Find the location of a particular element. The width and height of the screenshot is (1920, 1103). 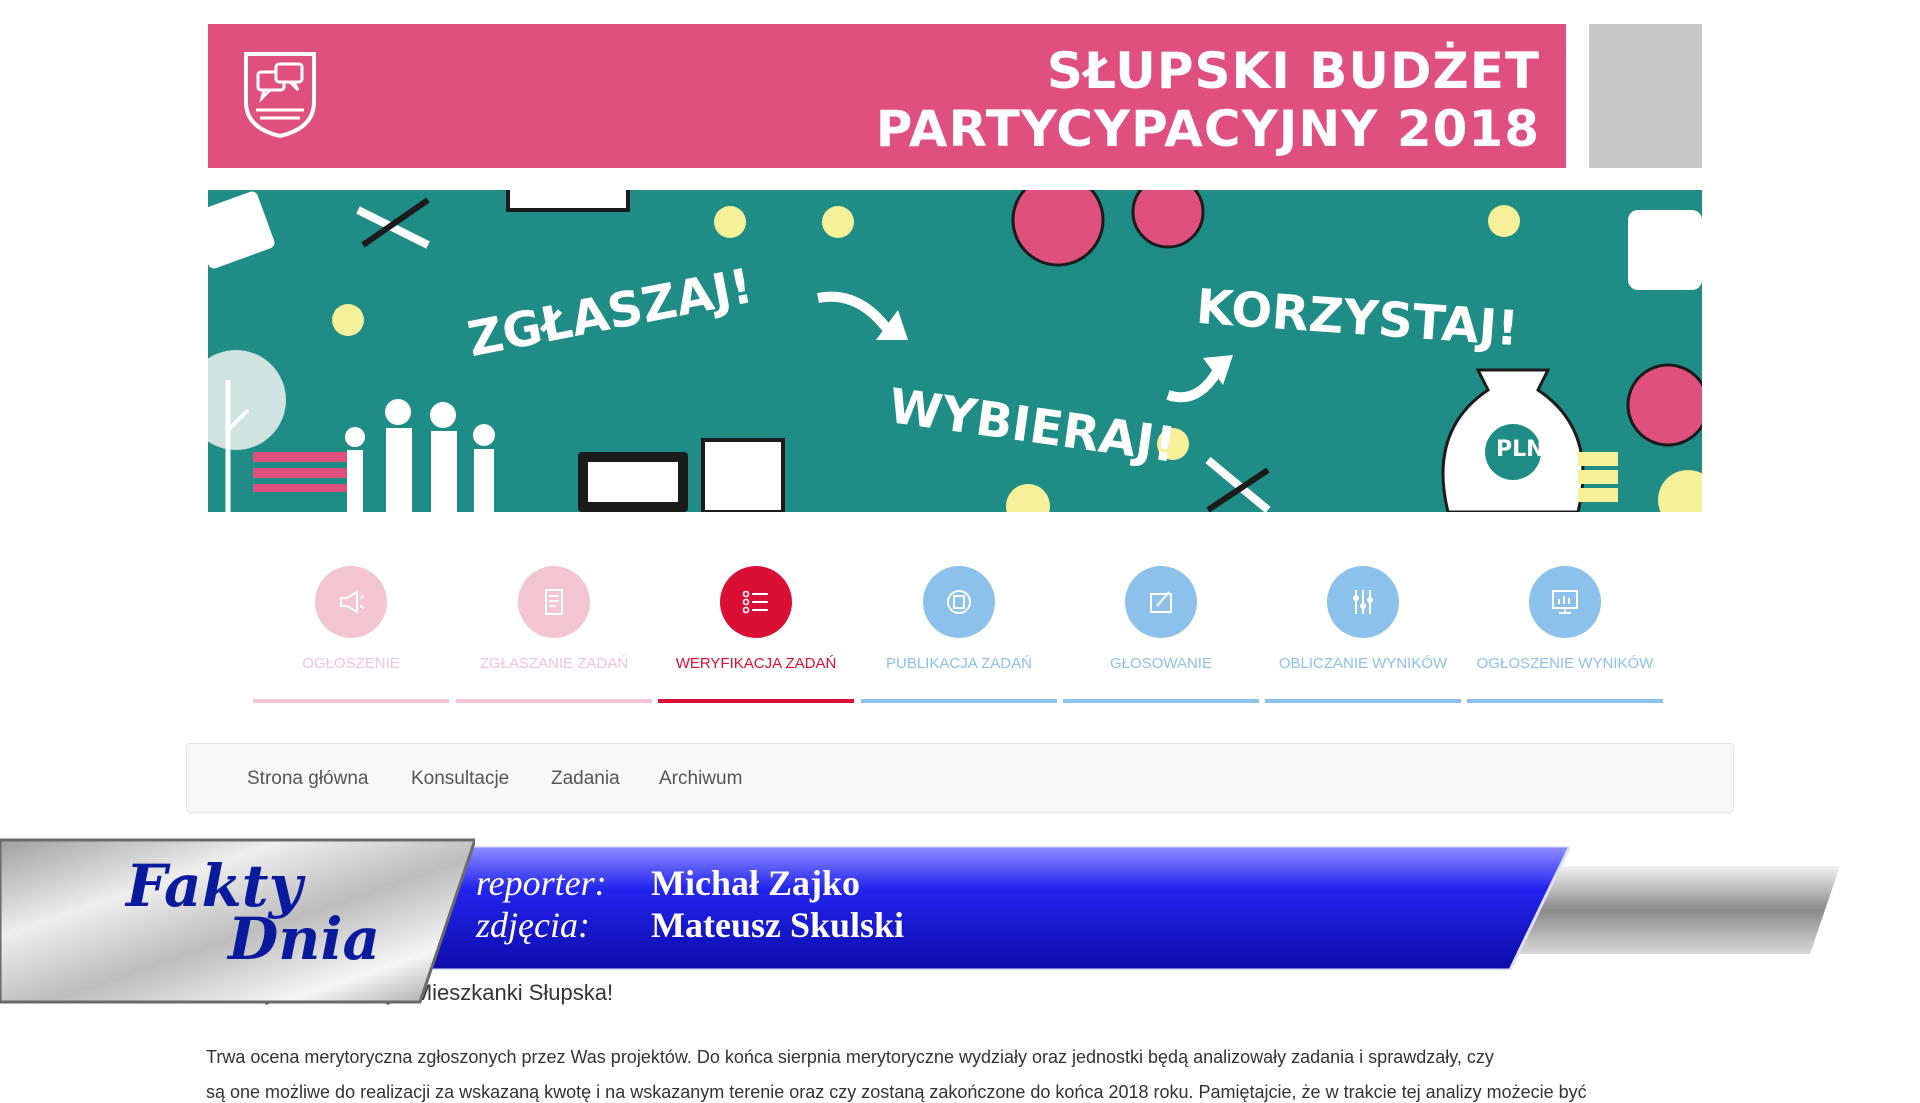

phase-label: WERYFIKACJA ZADAŃ is located at coordinates (756, 663).